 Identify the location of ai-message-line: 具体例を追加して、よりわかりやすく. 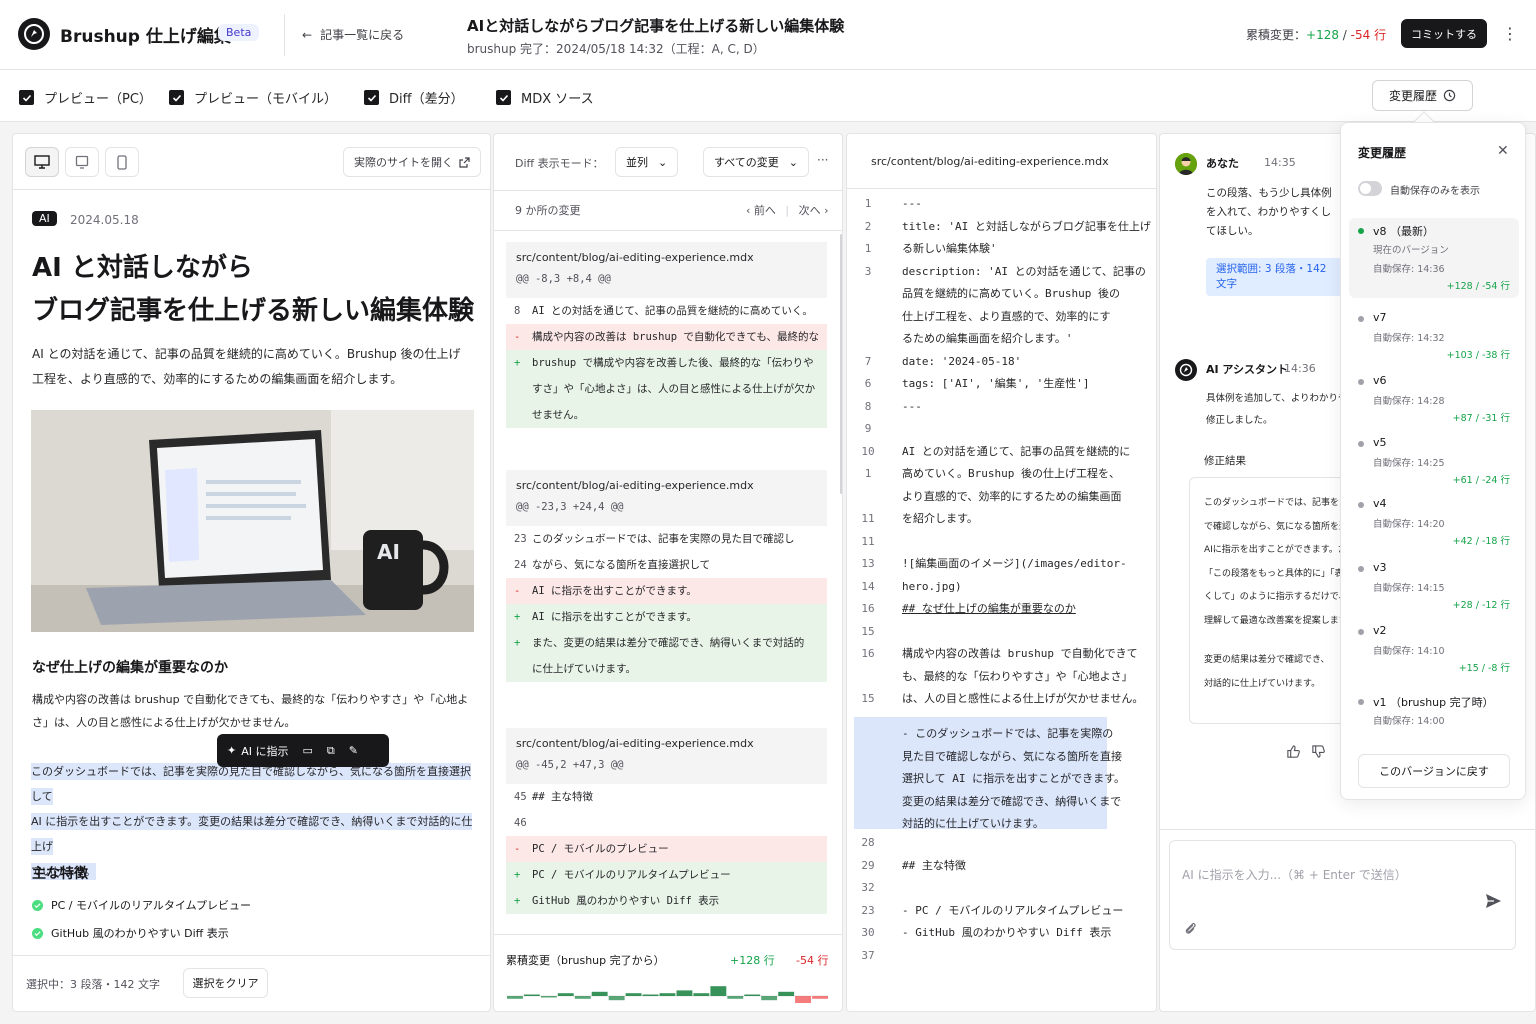
(1273, 398).